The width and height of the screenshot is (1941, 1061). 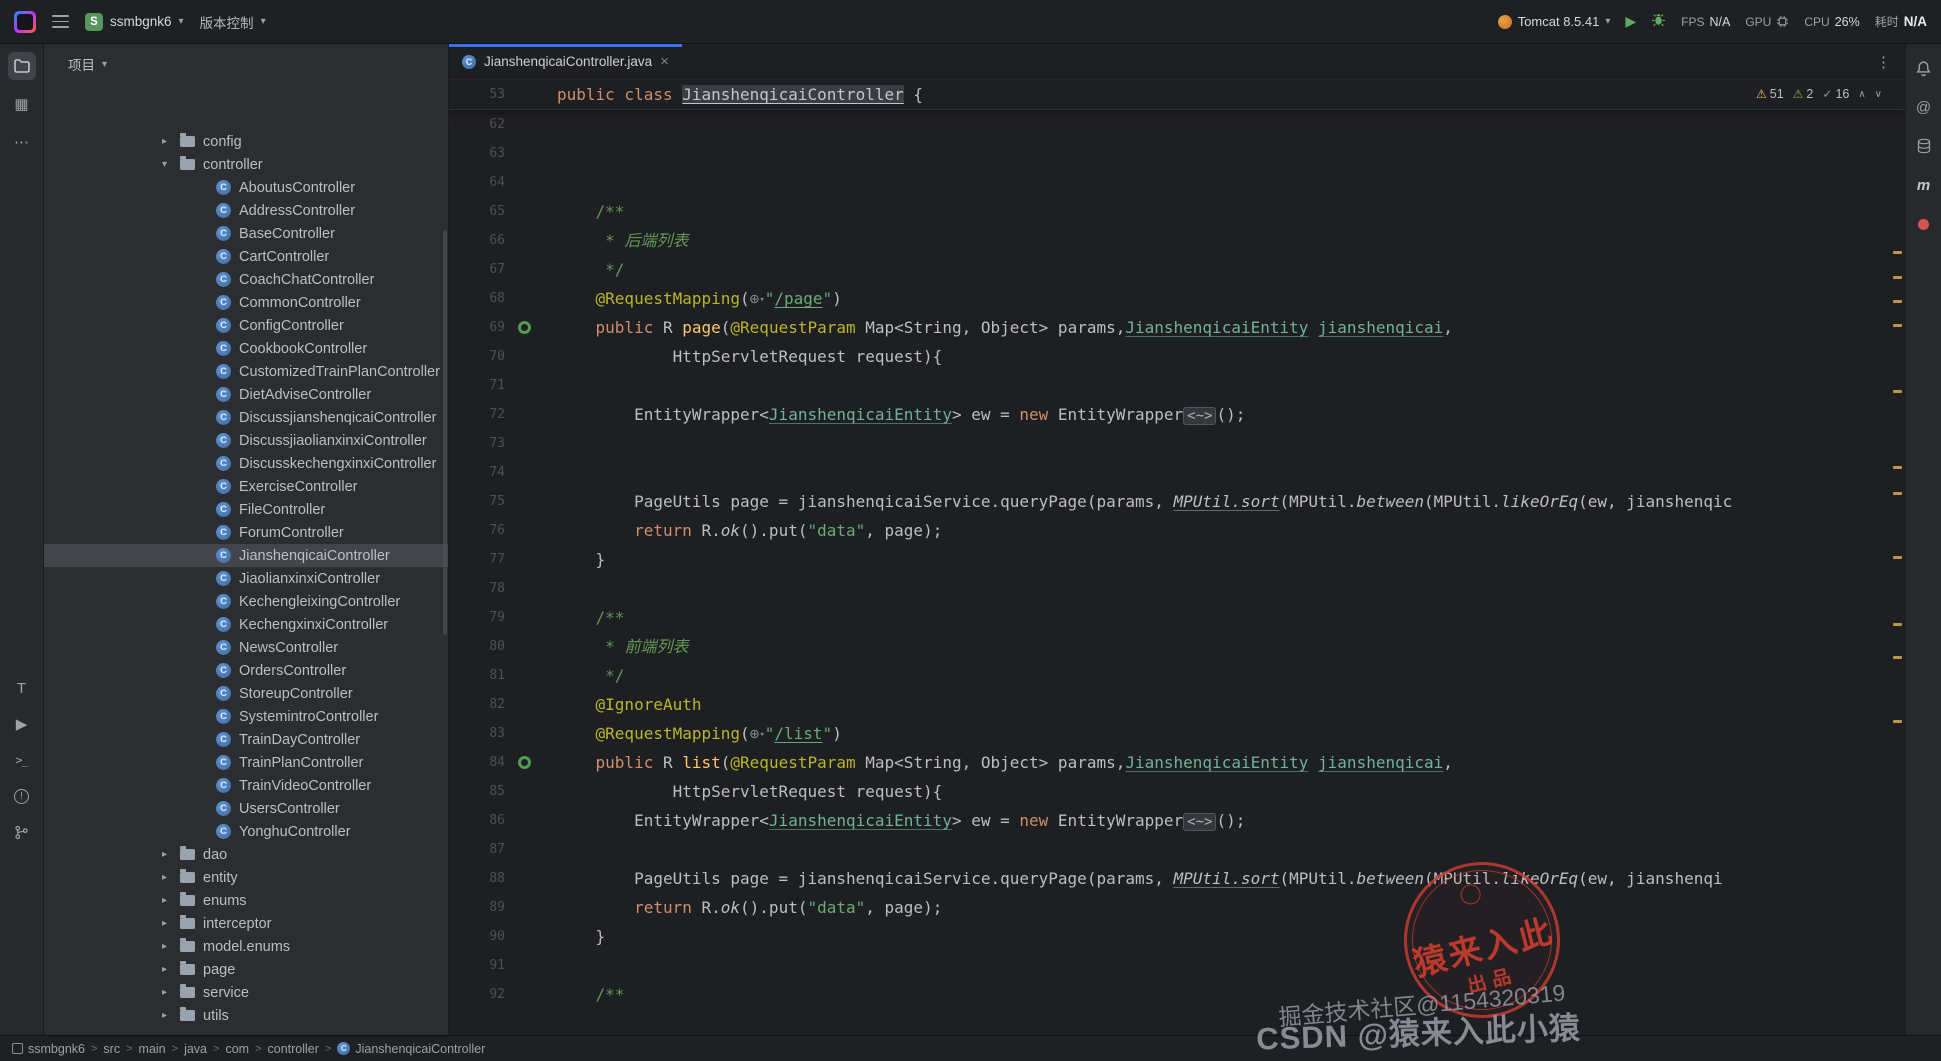 What do you see at coordinates (1177, 733) in the screenshot?
I see `code-line-83: 83 @RequestMapping(⊕▾"/list")` at bounding box center [1177, 733].